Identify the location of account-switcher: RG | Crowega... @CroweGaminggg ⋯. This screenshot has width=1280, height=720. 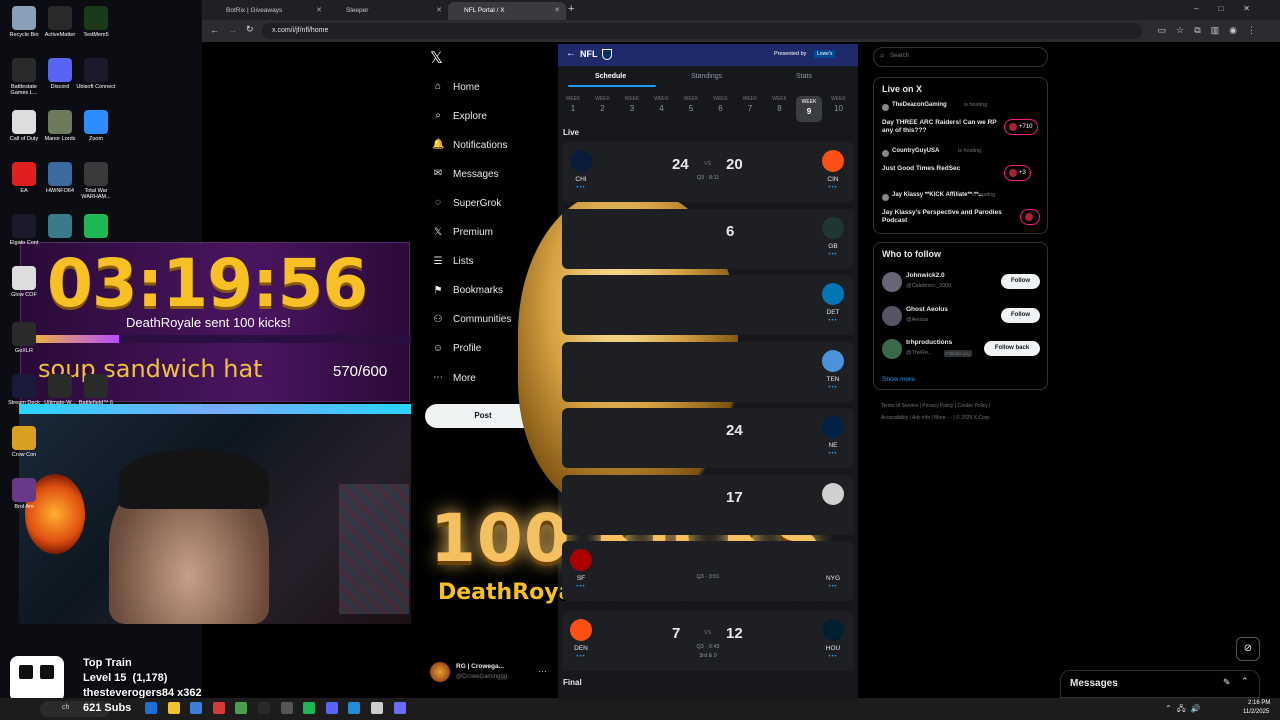
(489, 673).